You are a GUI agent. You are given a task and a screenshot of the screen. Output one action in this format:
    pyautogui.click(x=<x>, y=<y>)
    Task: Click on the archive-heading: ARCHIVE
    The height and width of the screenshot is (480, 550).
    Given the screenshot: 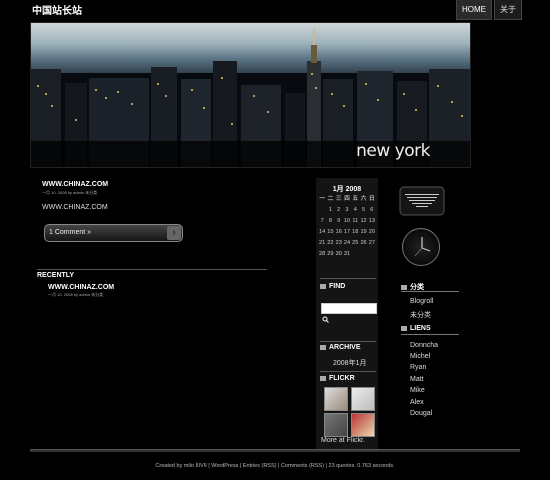 What is the action you would take?
    pyautogui.click(x=340, y=347)
    